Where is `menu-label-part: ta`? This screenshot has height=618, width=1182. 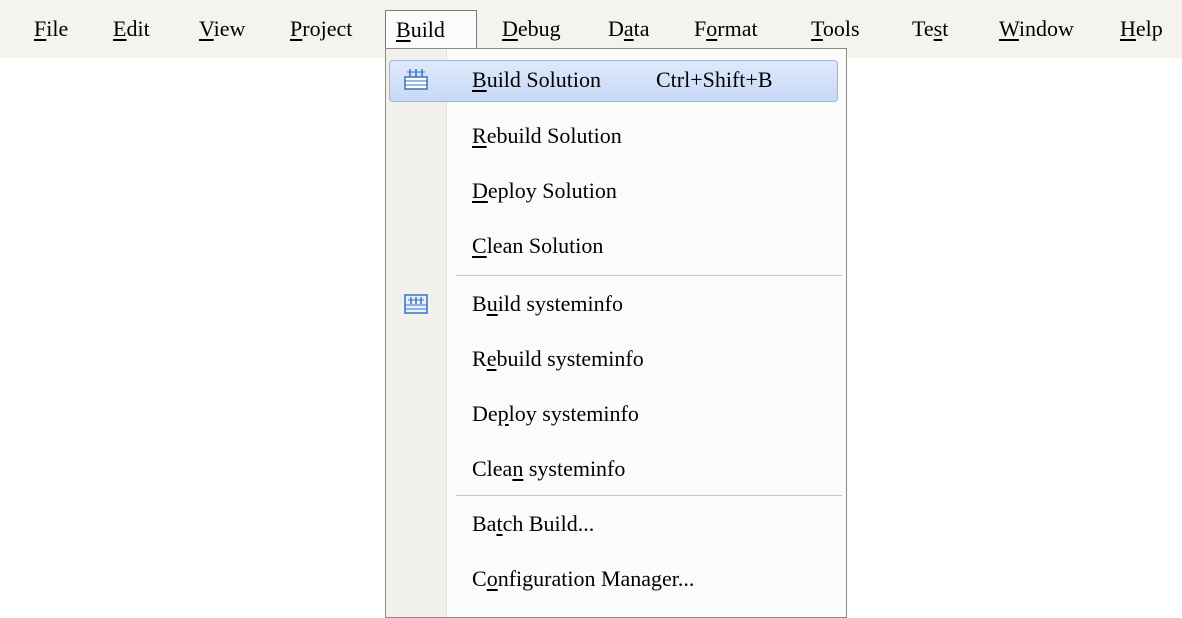
menu-label-part: ta is located at coordinates (641, 28).